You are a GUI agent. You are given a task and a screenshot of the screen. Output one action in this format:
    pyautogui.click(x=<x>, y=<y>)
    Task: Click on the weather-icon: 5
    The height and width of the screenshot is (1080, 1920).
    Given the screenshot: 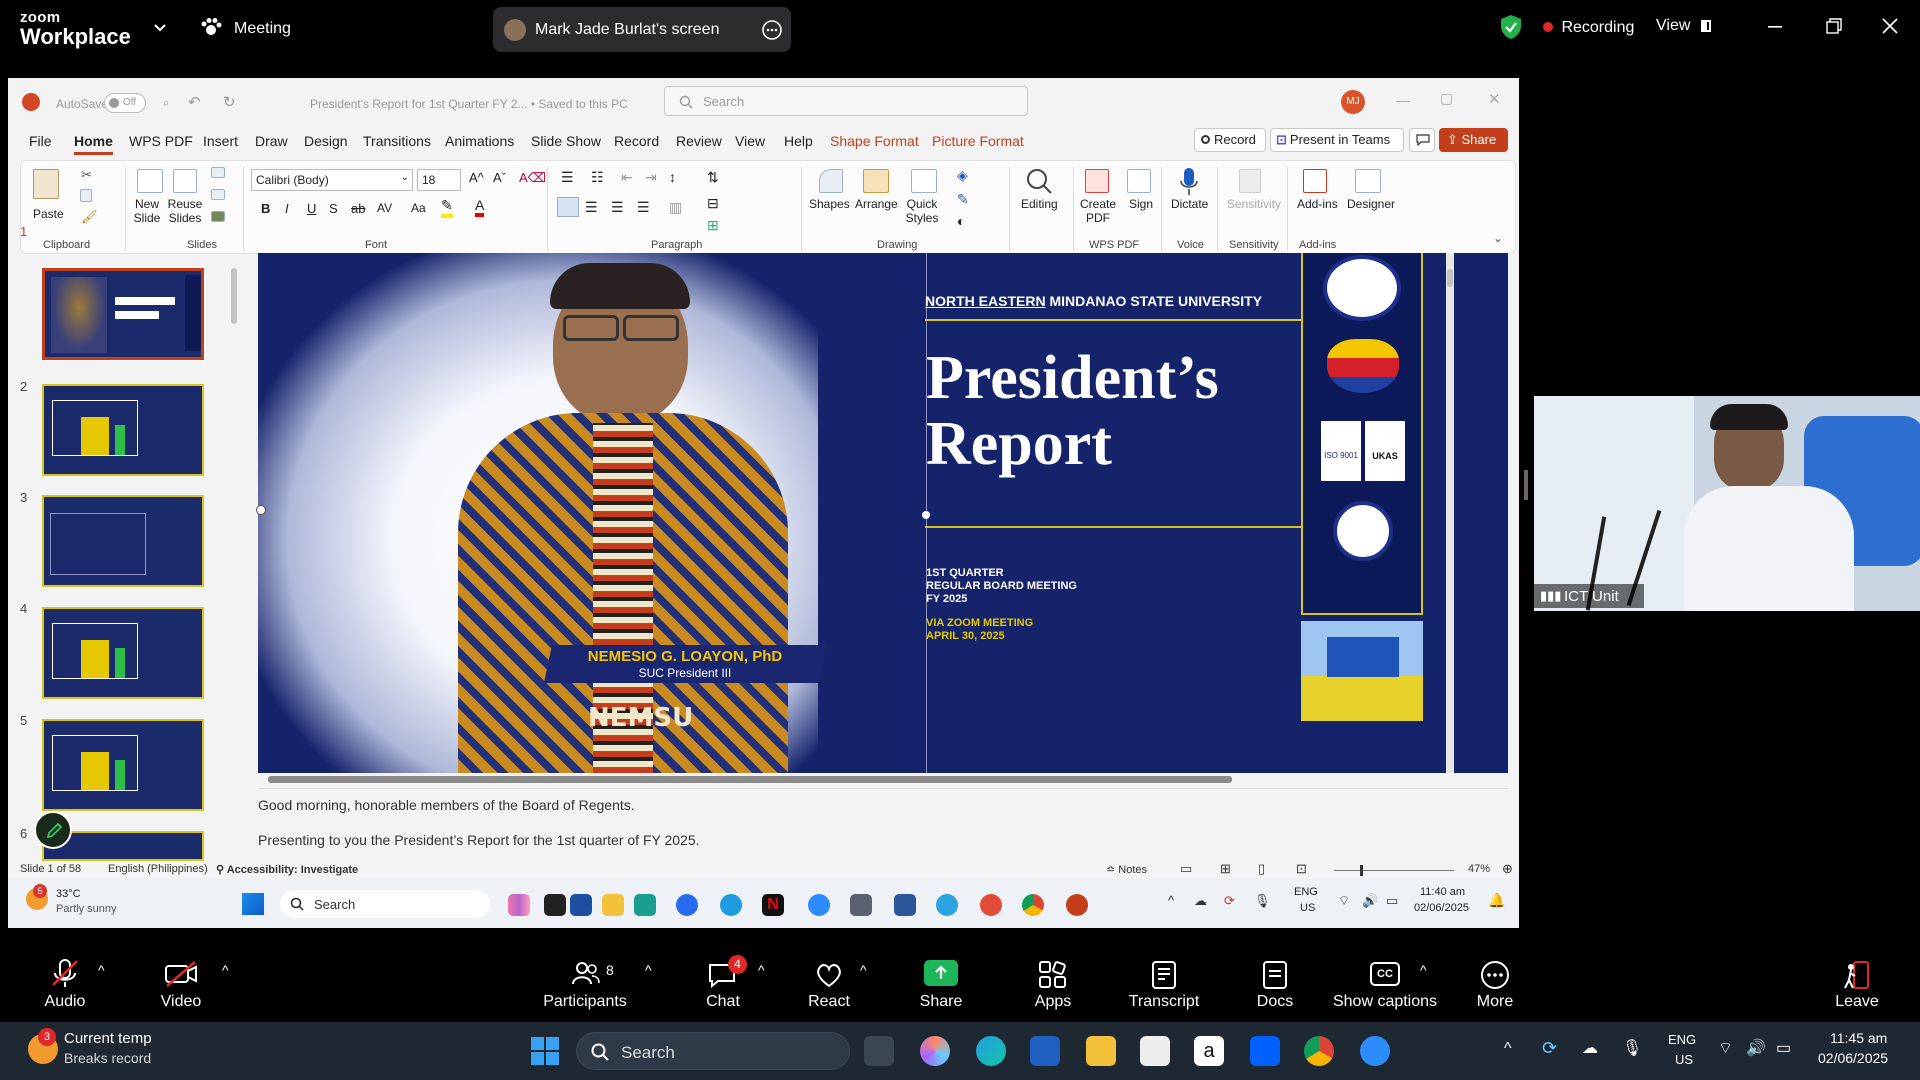 What is the action you would take?
    pyautogui.click(x=37, y=897)
    